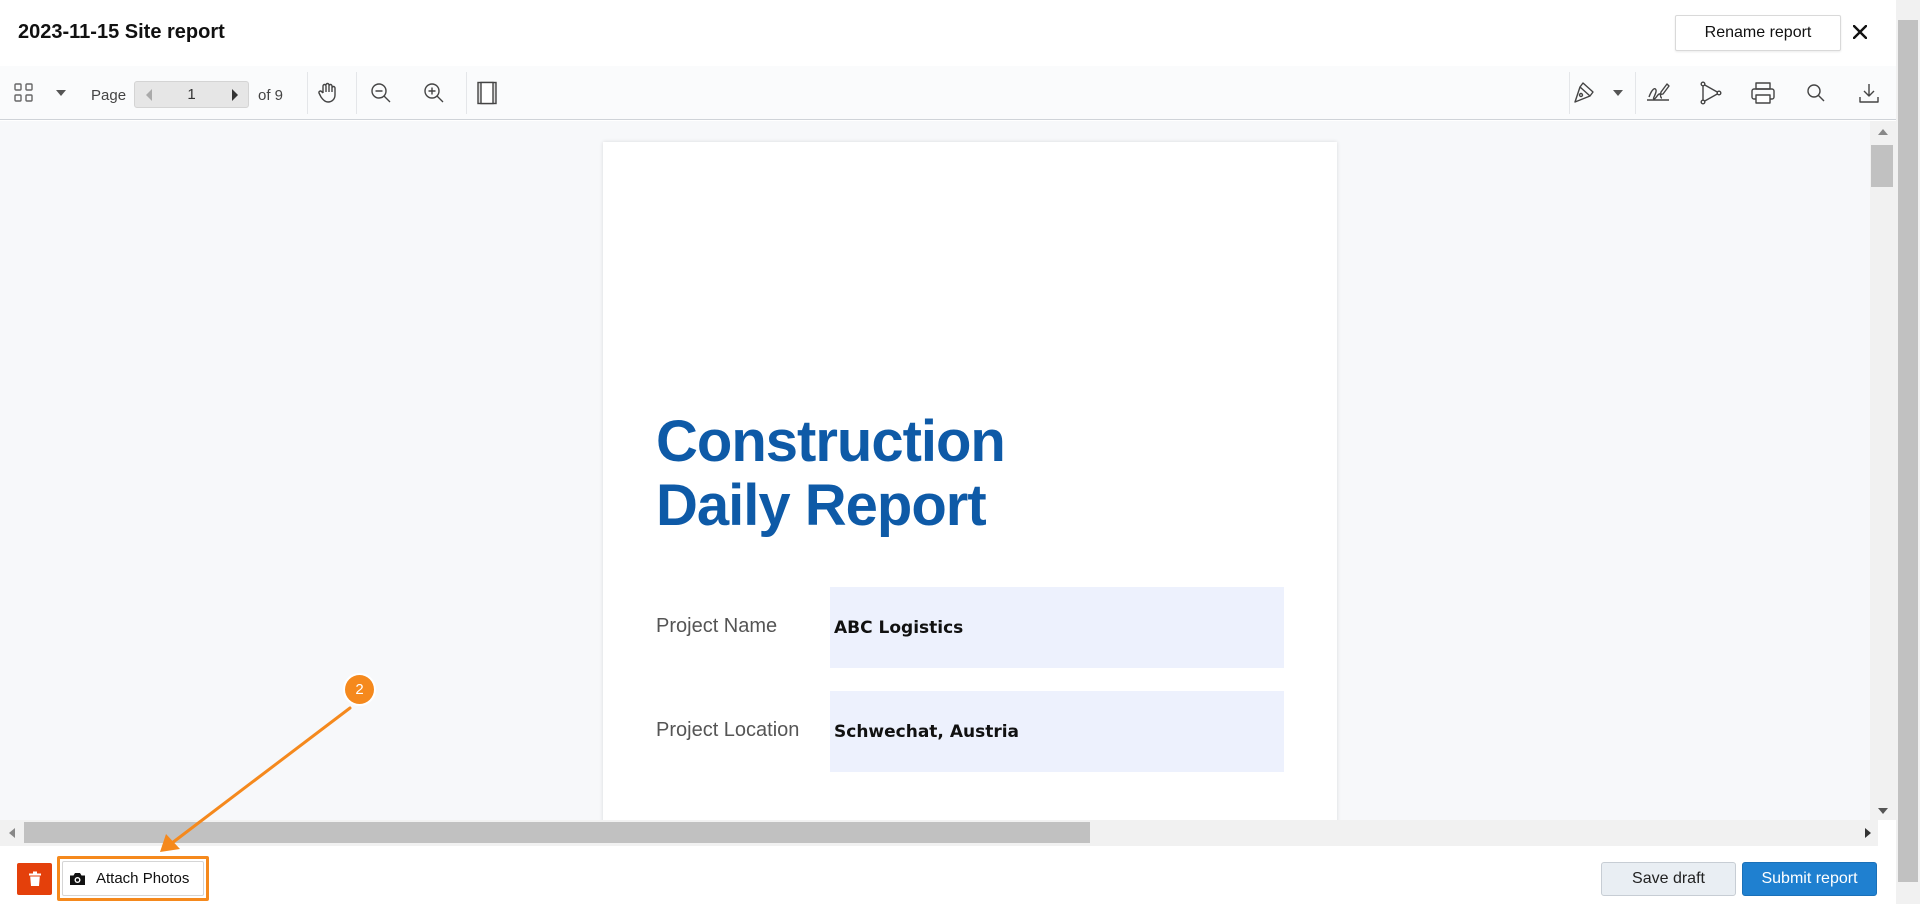 Image resolution: width=1920 pixels, height=904 pixels. I want to click on project-location-label: Project Location, so click(728, 730).